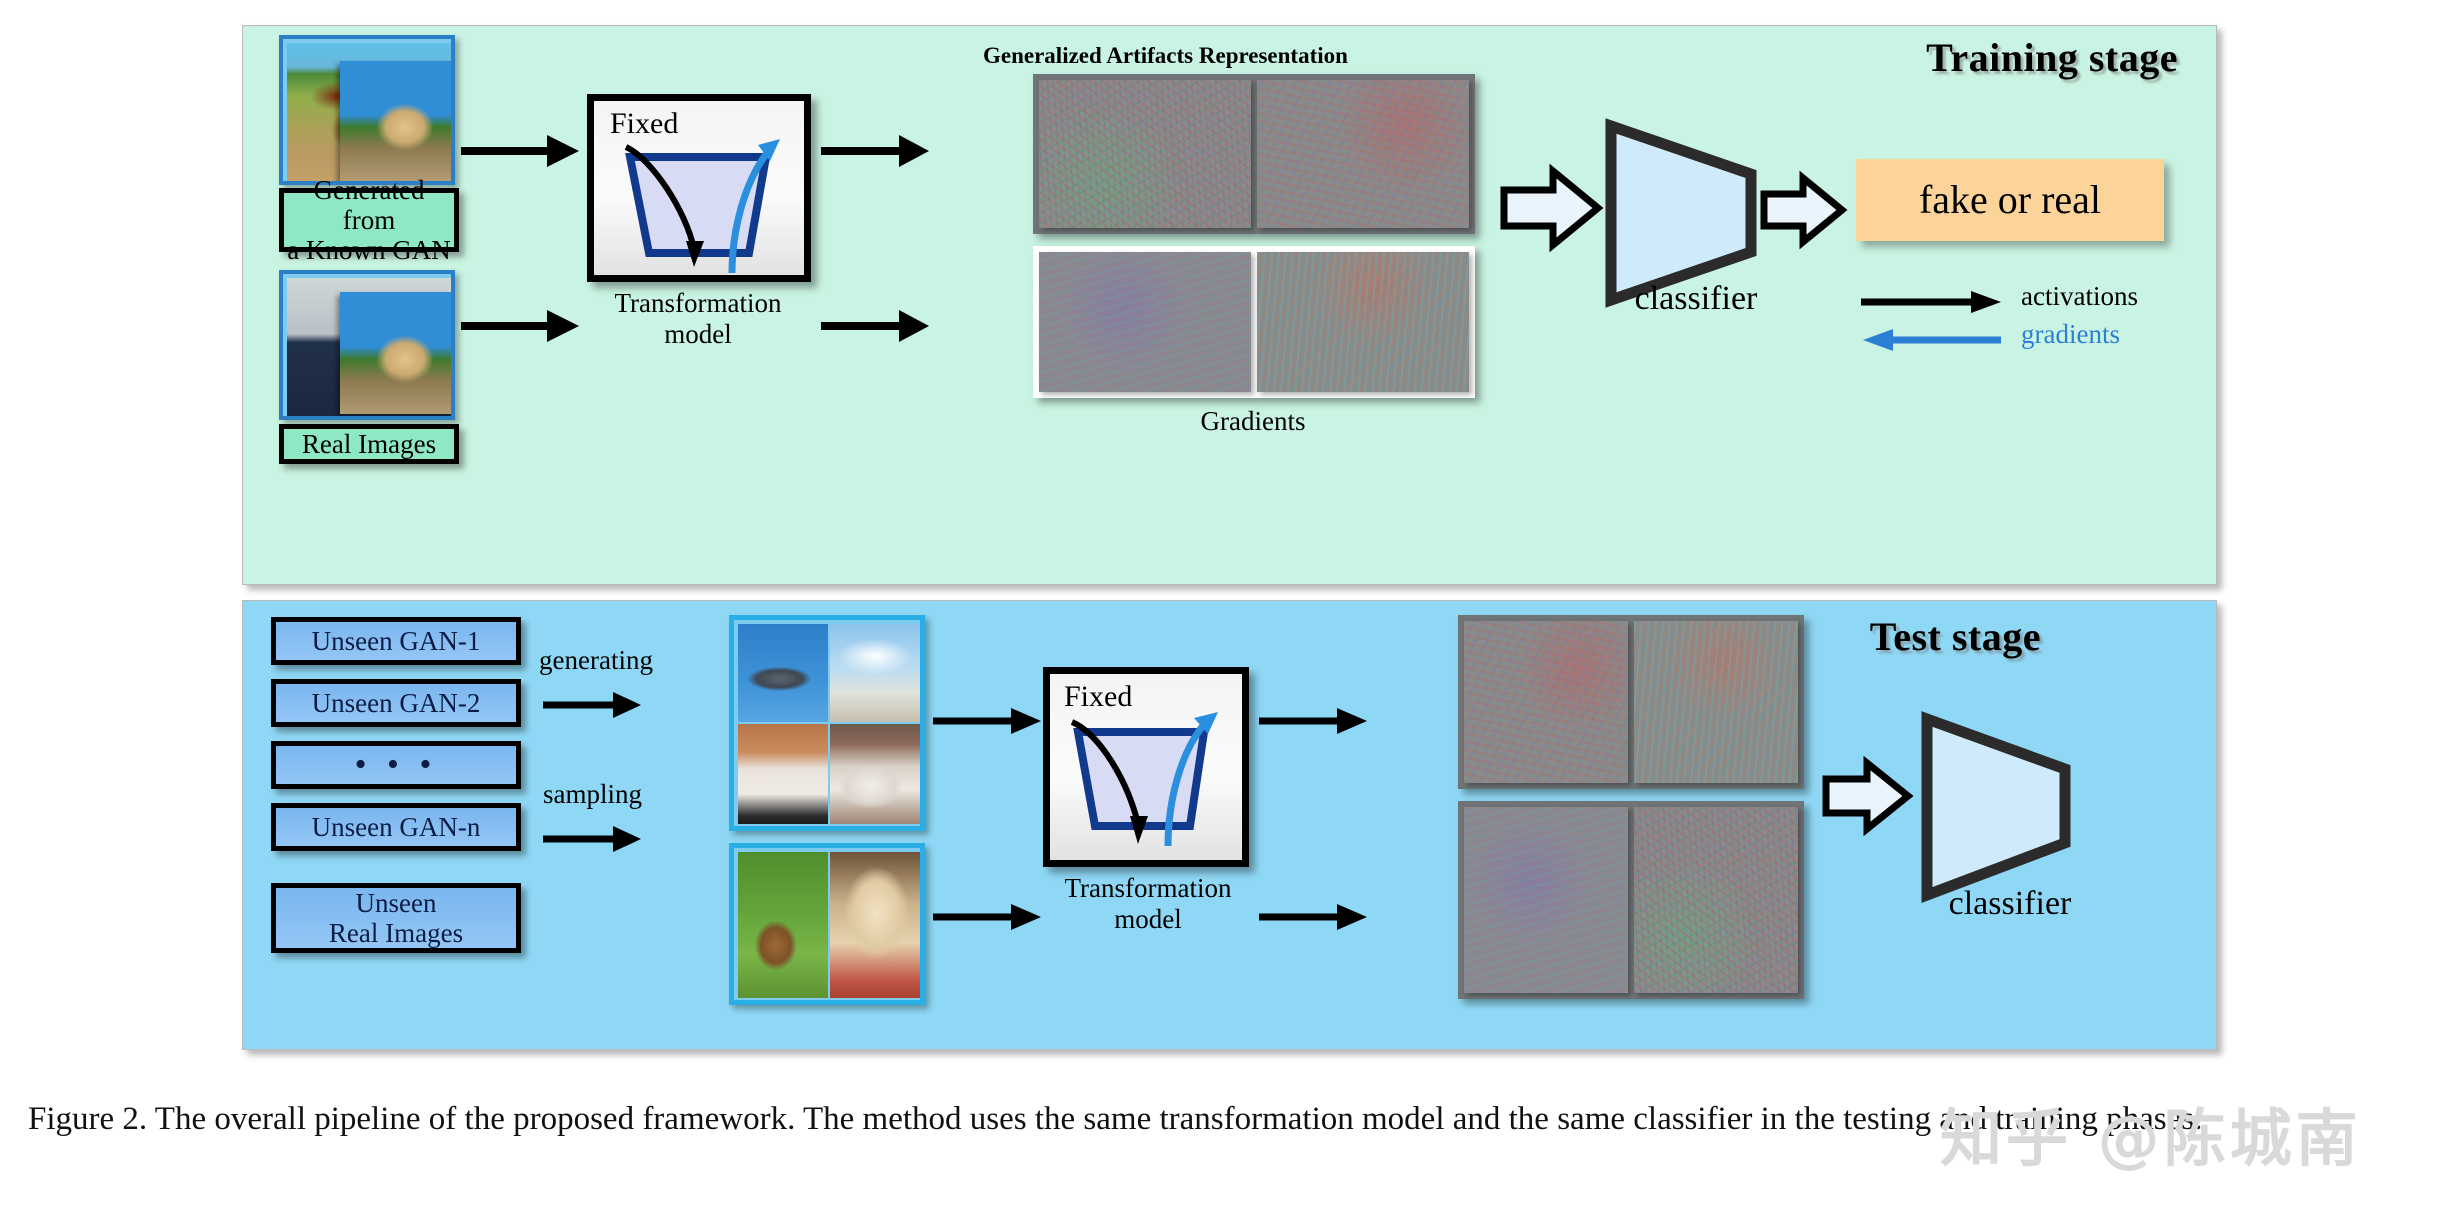 This screenshot has height=1230, width=2448. Describe the element at coordinates (395, 353) in the screenshot. I see `photo-pale-horse` at that location.